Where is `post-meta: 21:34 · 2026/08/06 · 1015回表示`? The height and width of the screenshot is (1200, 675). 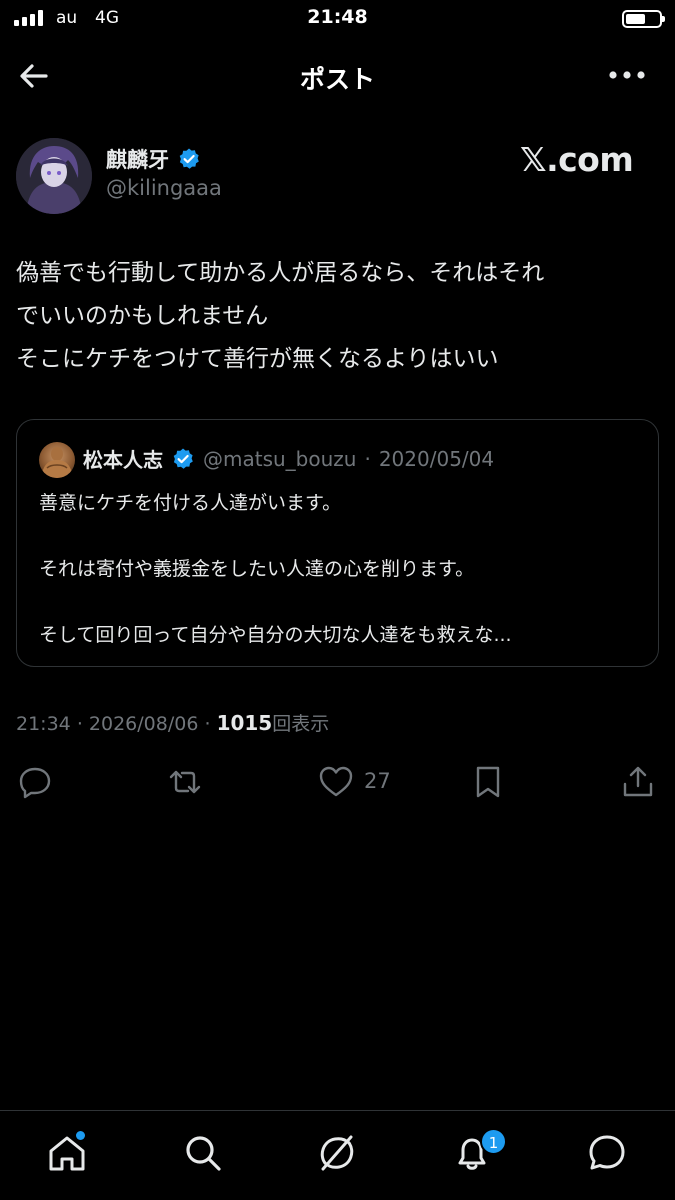 post-meta: 21:34 · 2026/08/06 · 1015回表示 is located at coordinates (172, 722).